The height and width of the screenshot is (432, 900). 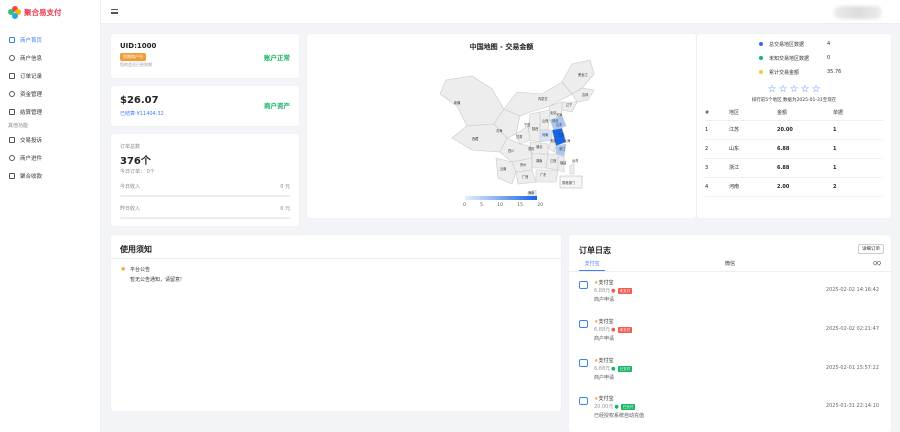 I want to click on log-channel-label: 支付宝, so click(x=606, y=322).